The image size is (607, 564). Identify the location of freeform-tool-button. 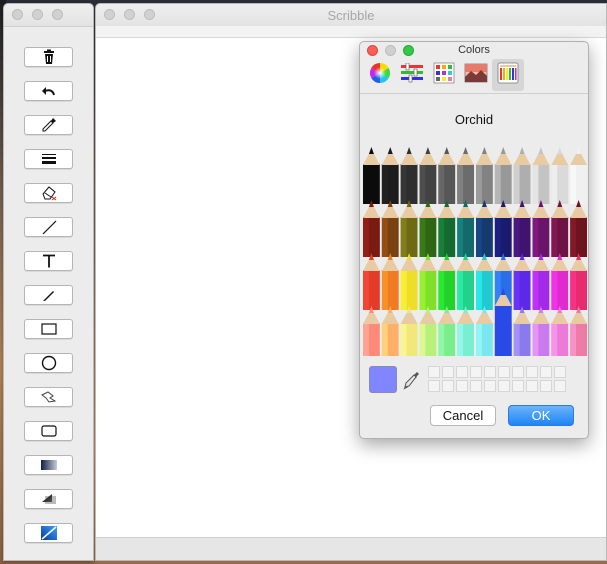
(48, 397).